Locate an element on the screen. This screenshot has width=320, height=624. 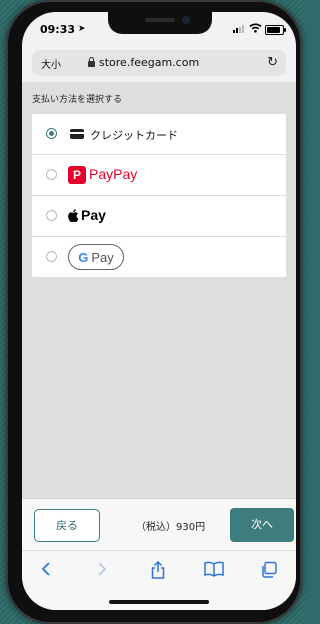
google-pay-logo: G Pay is located at coordinates (96, 257).